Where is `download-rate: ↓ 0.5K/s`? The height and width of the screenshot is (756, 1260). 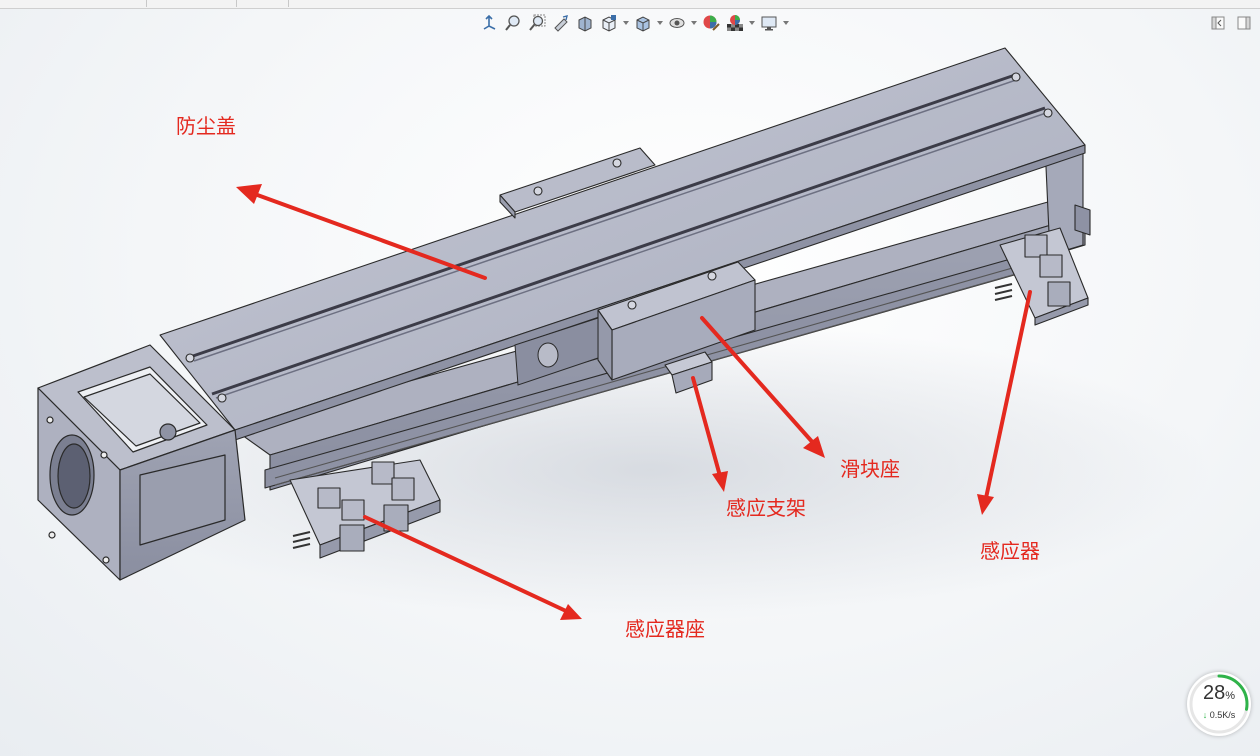
download-rate: ↓ 0.5K/s is located at coordinates (1219, 715).